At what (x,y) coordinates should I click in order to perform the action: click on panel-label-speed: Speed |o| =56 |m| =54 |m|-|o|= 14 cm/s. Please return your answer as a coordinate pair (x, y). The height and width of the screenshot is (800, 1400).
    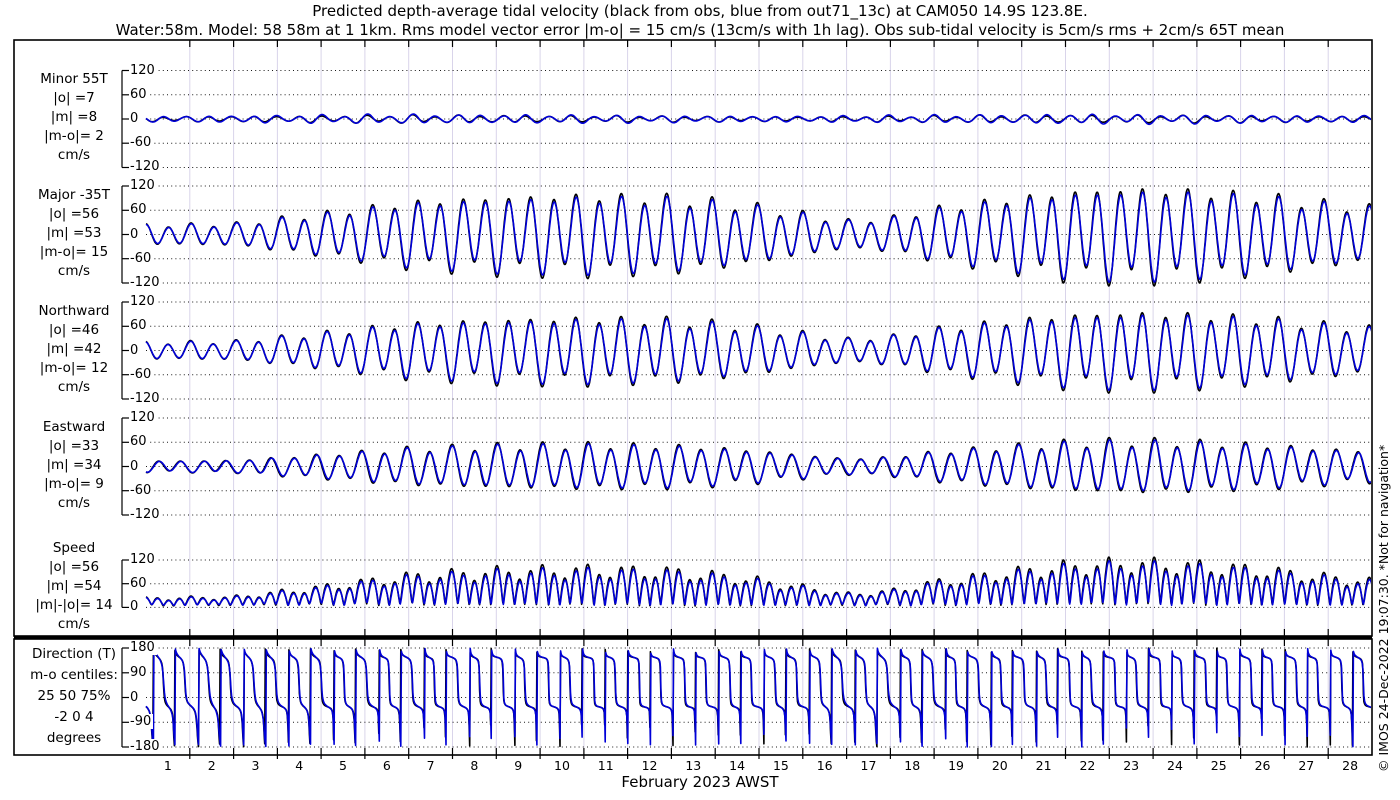
    Looking at the image, I should click on (74, 586).